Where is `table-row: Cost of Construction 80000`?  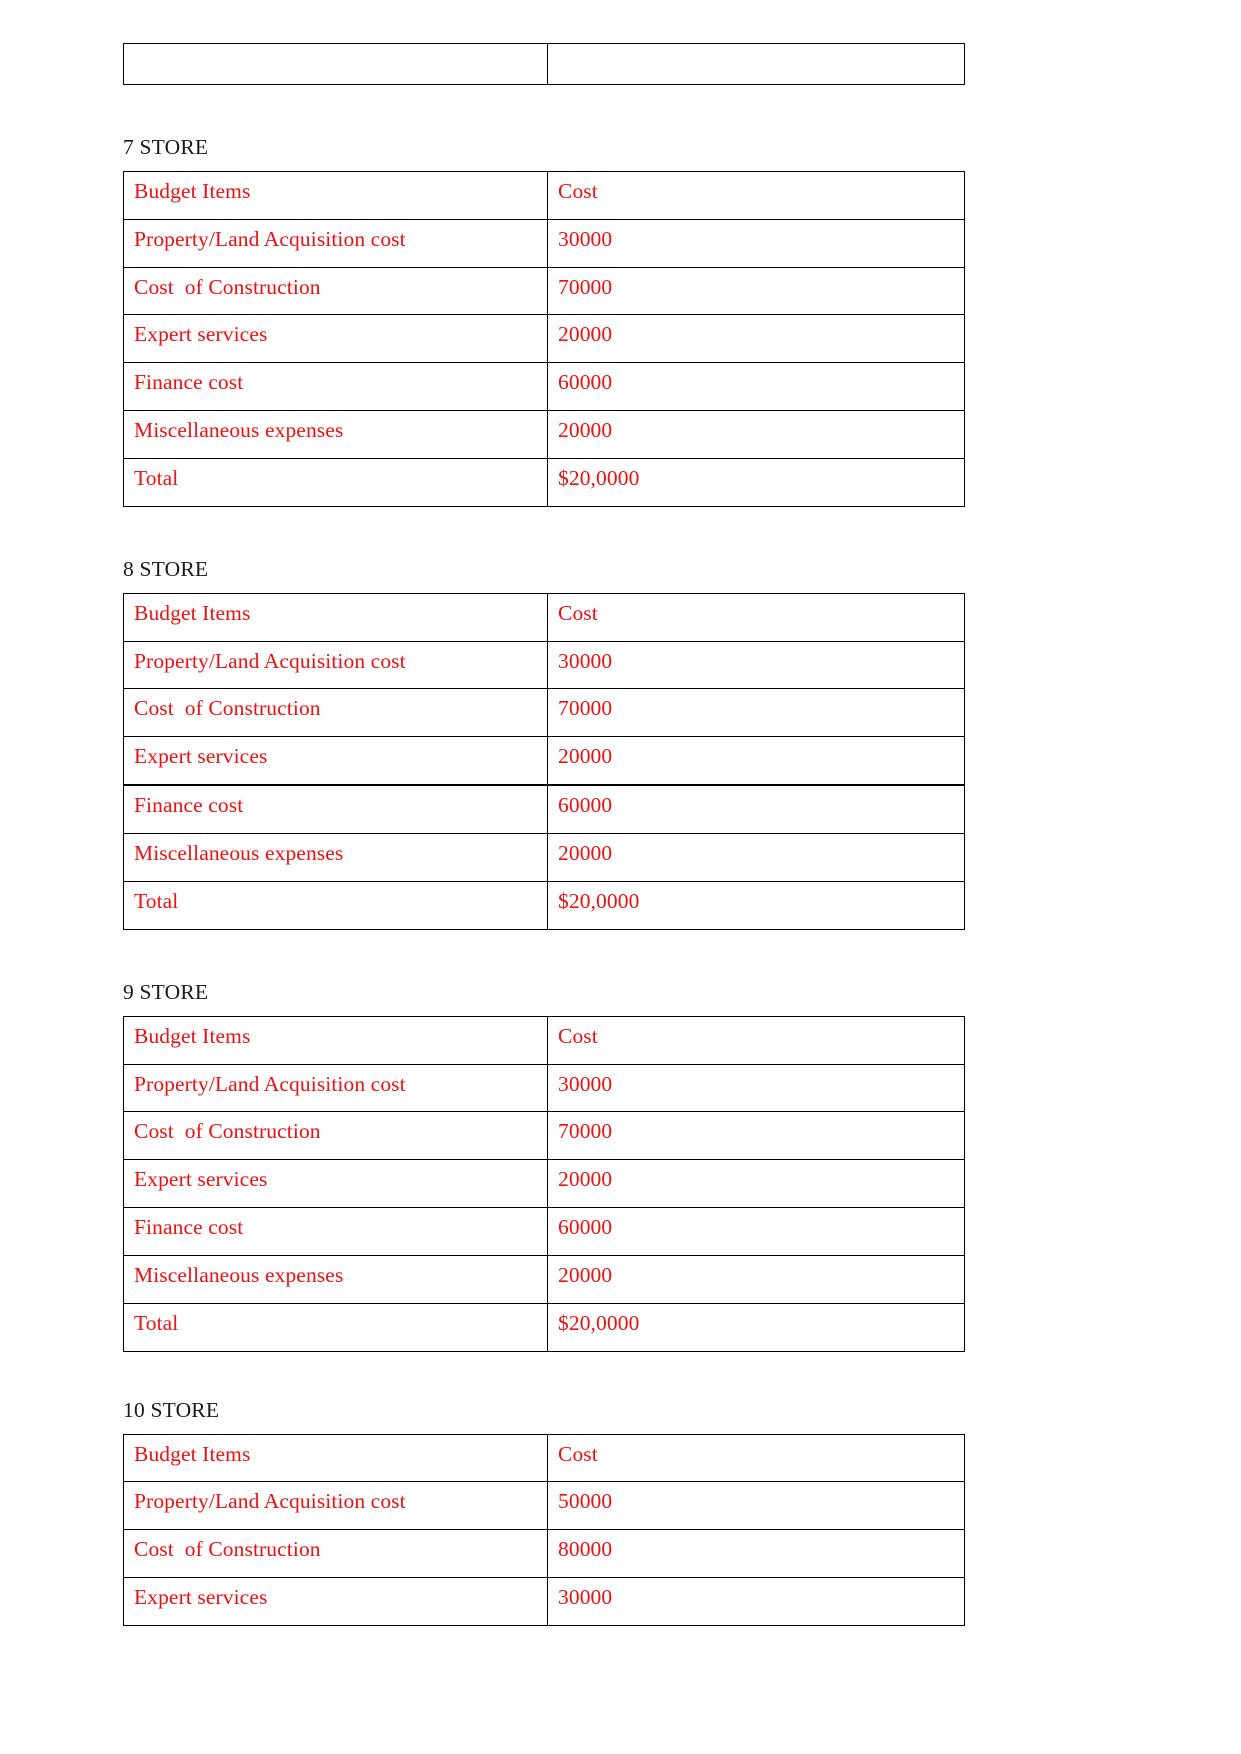 table-row: Cost of Construction 80000 is located at coordinates (544, 1554).